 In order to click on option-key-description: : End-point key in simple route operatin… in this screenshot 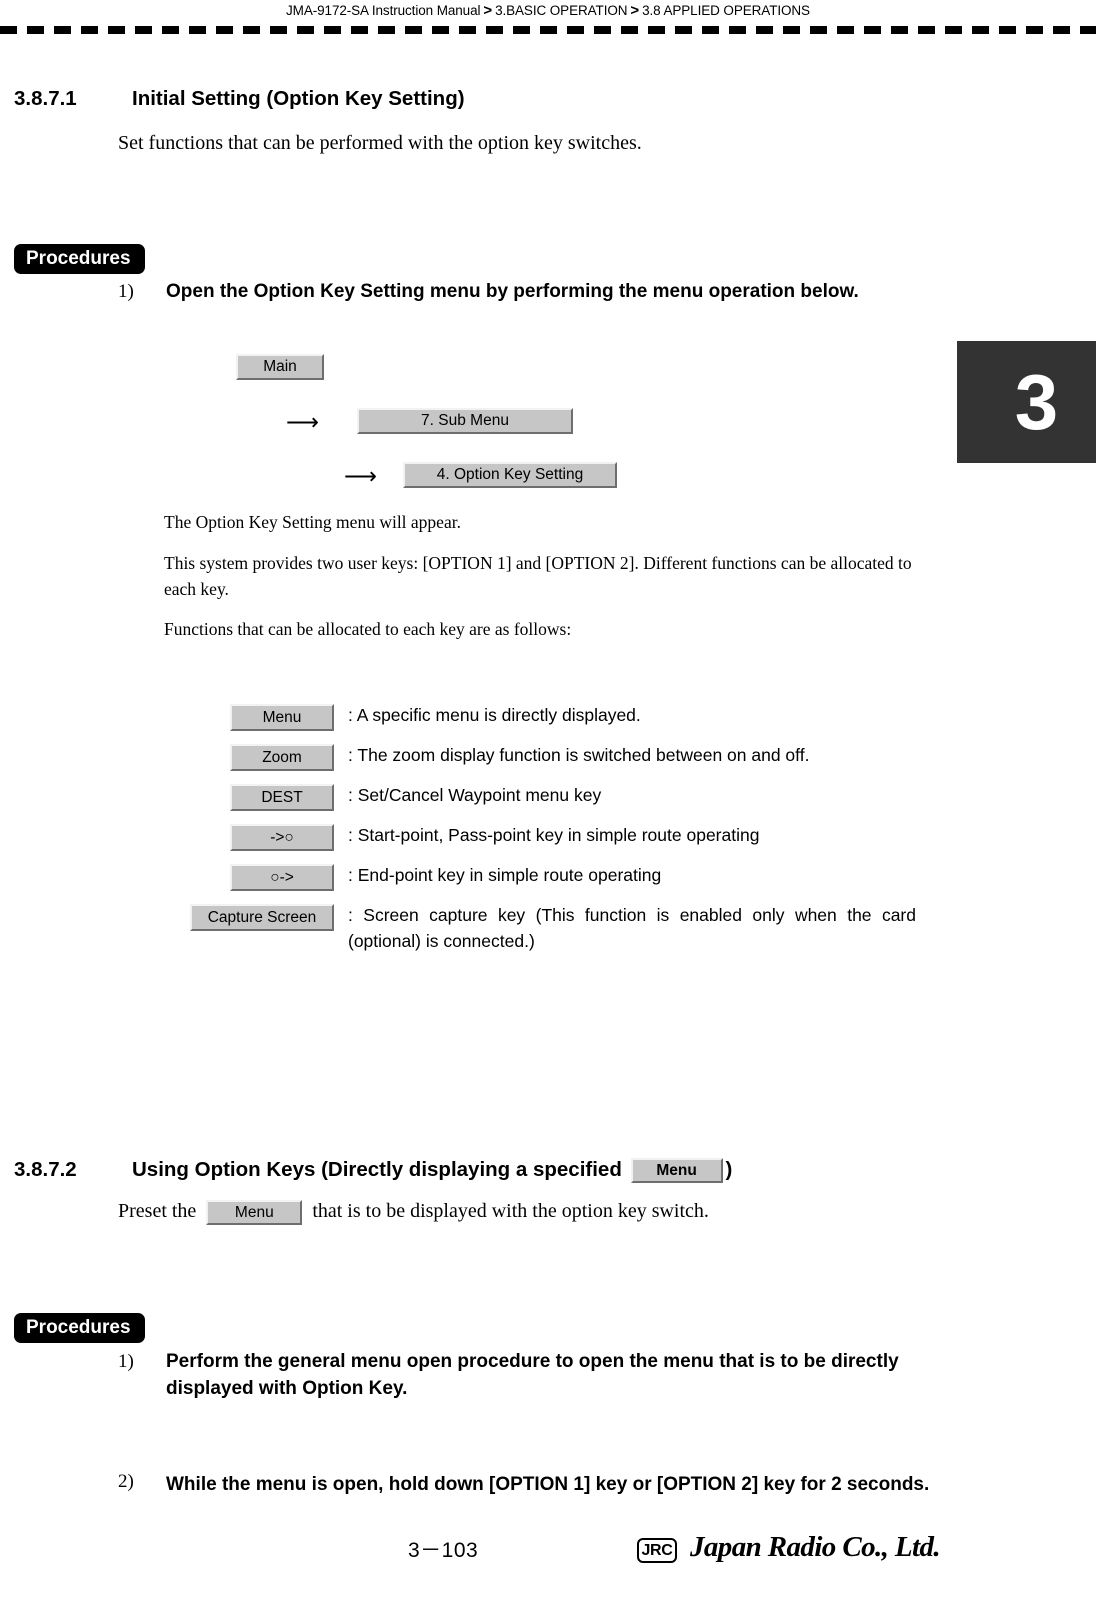, I will do `click(505, 875)`.